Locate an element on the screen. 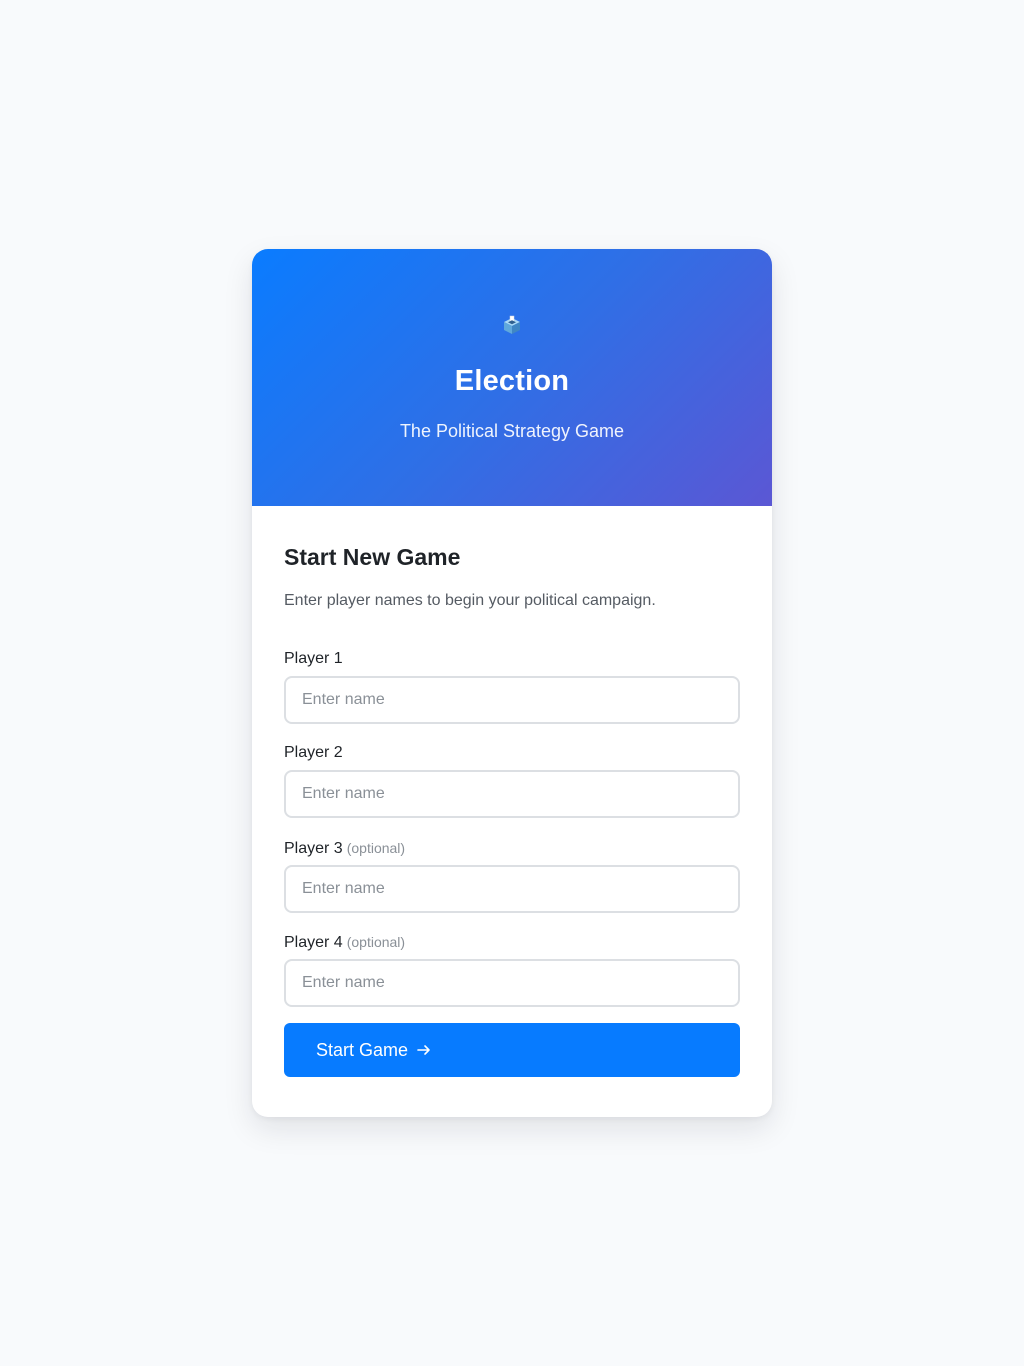 Image resolution: width=1024 pixels, height=1366 pixels. app-title: Election is located at coordinates (512, 381).